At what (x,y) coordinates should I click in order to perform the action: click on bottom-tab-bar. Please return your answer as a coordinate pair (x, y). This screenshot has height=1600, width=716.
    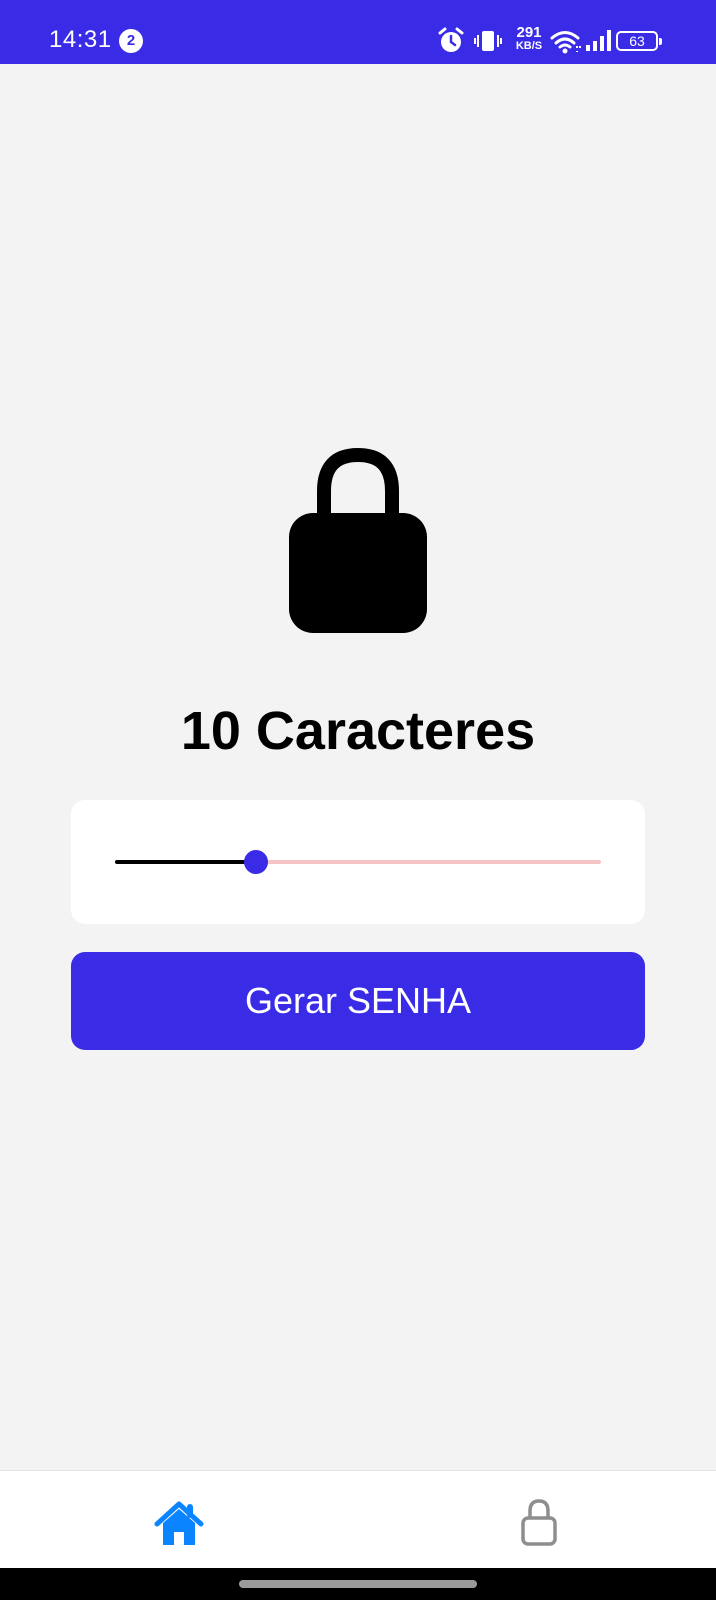
    Looking at the image, I should click on (358, 1519).